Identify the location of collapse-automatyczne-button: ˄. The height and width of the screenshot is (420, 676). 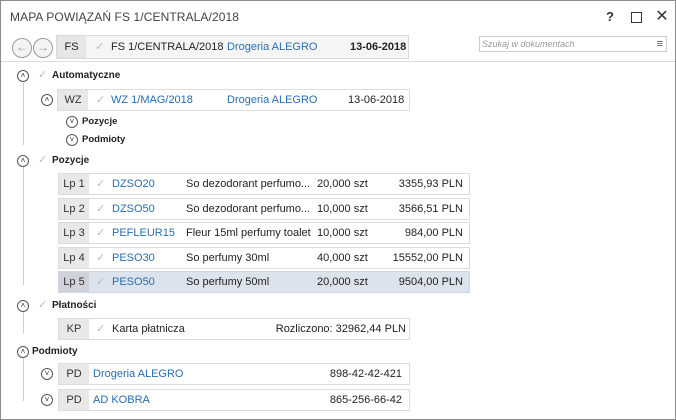
(23, 76).